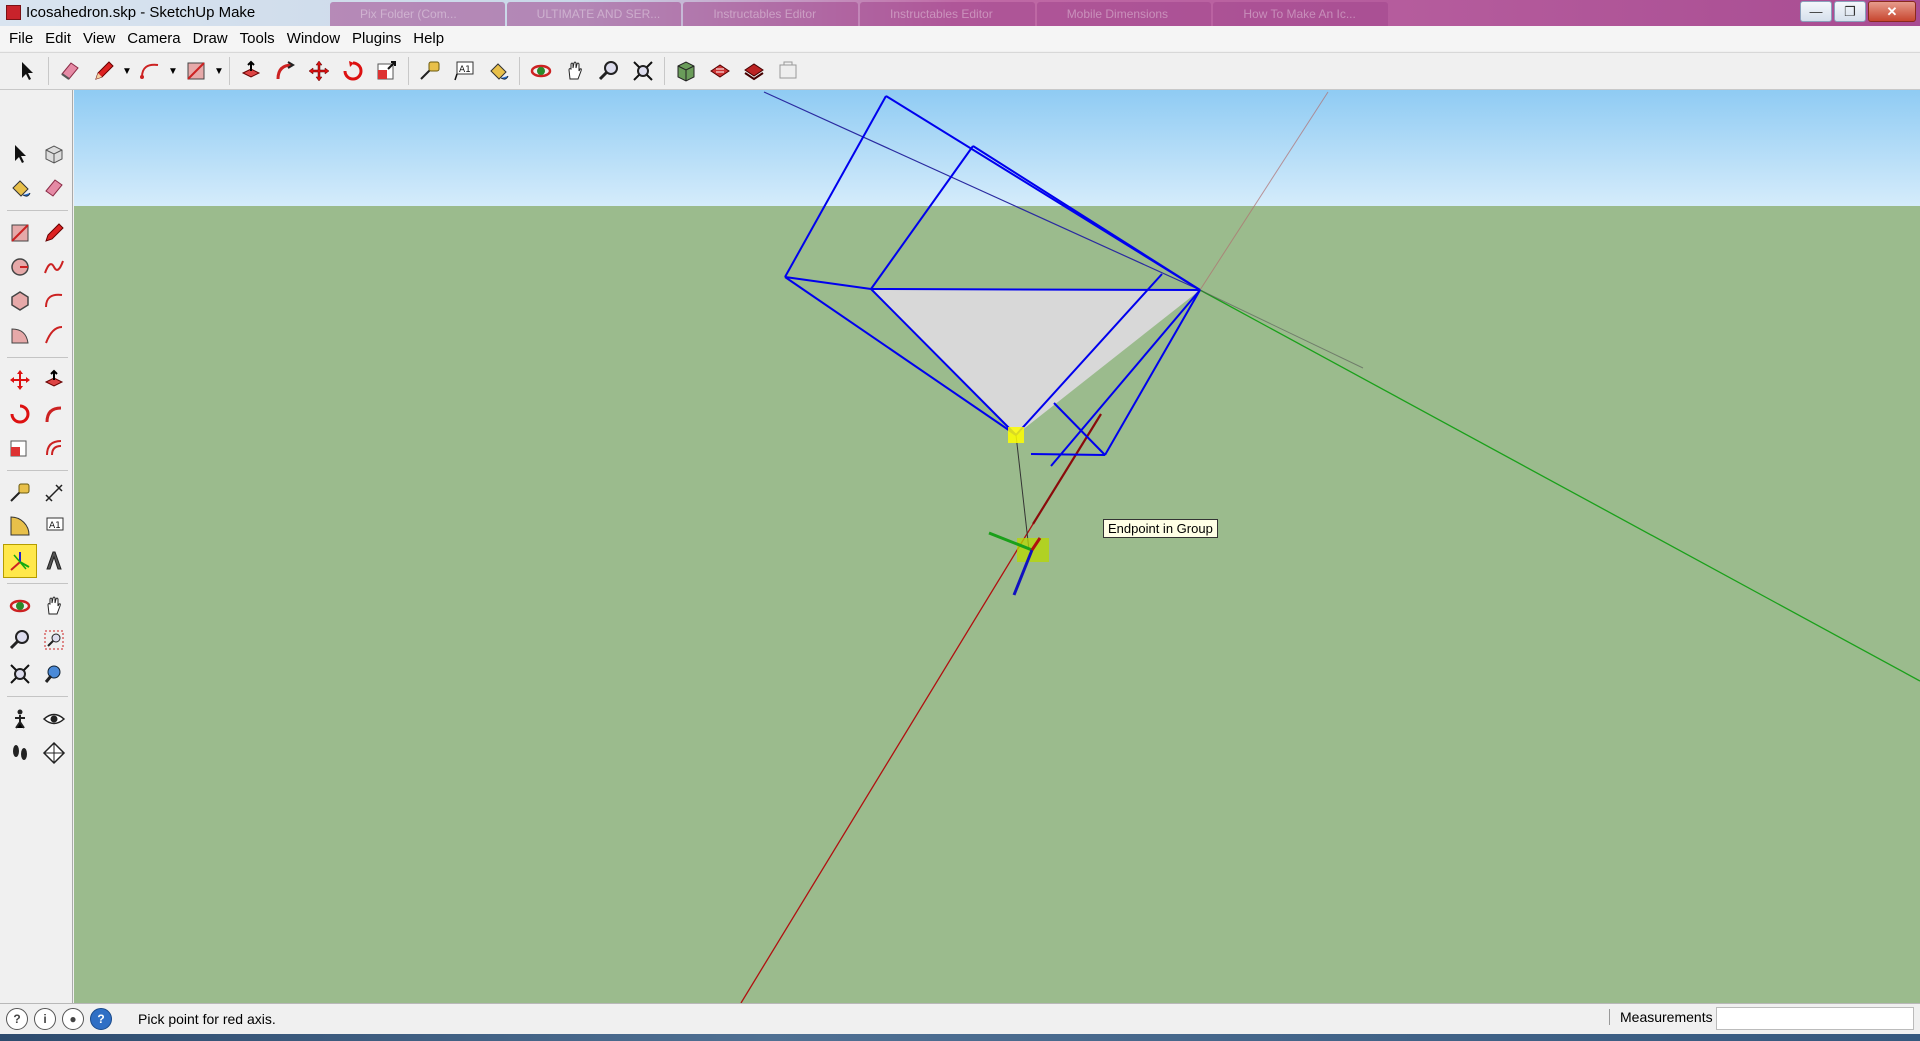 The image size is (1920, 1041). Describe the element at coordinates (219, 71) in the screenshot. I see `rectangle-dropdown: ▼` at that location.